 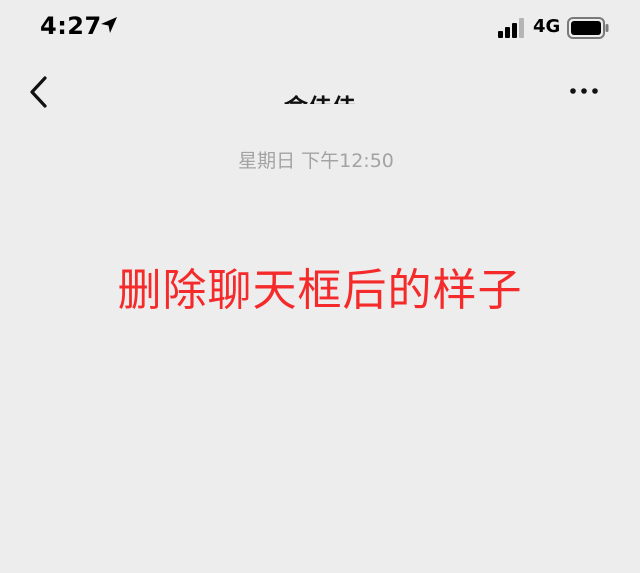 What do you see at coordinates (320, 290) in the screenshot?
I see `annotation-text: 删除聊天框后的样子` at bounding box center [320, 290].